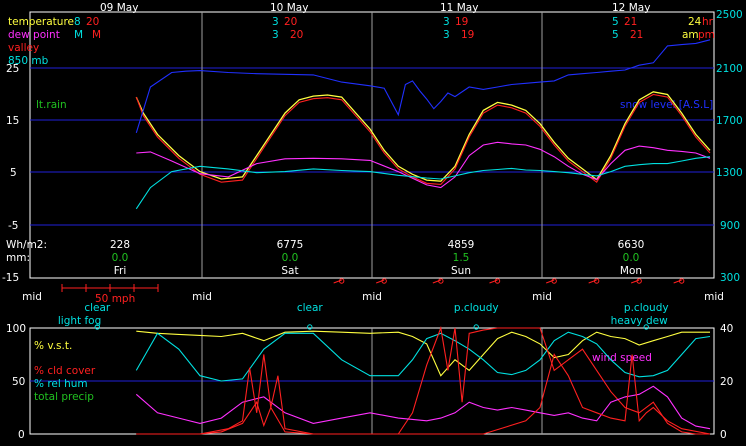  I want to click on y-right-tick-900: 900, so click(730, 226).